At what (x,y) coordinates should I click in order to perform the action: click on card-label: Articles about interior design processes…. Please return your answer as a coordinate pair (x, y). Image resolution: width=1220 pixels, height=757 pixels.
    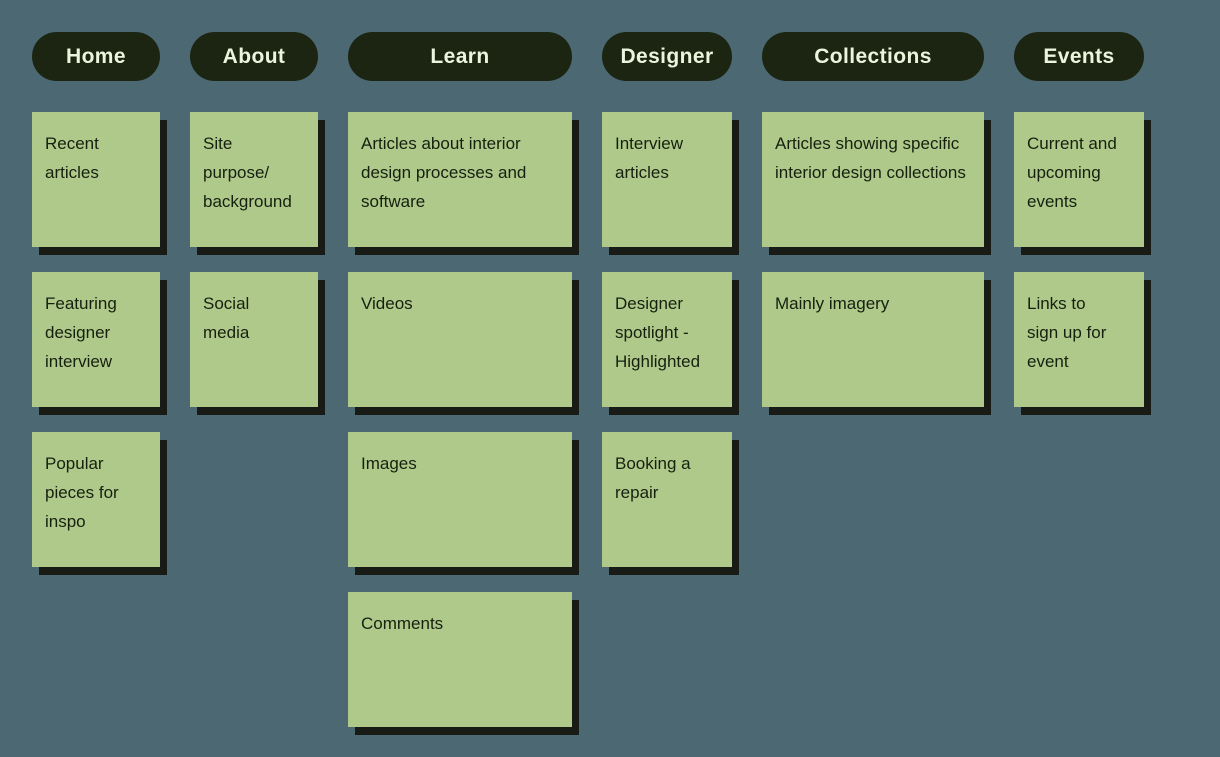
    Looking at the image, I should click on (444, 172).